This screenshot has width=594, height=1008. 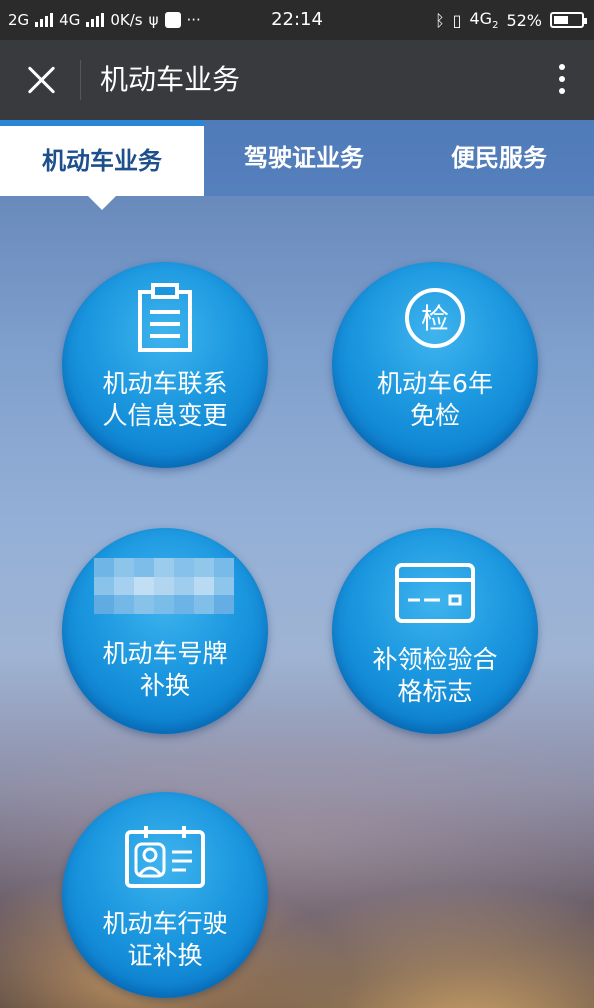 What do you see at coordinates (304, 158) in the screenshot?
I see `tab-license-business: 驾驶证业务` at bounding box center [304, 158].